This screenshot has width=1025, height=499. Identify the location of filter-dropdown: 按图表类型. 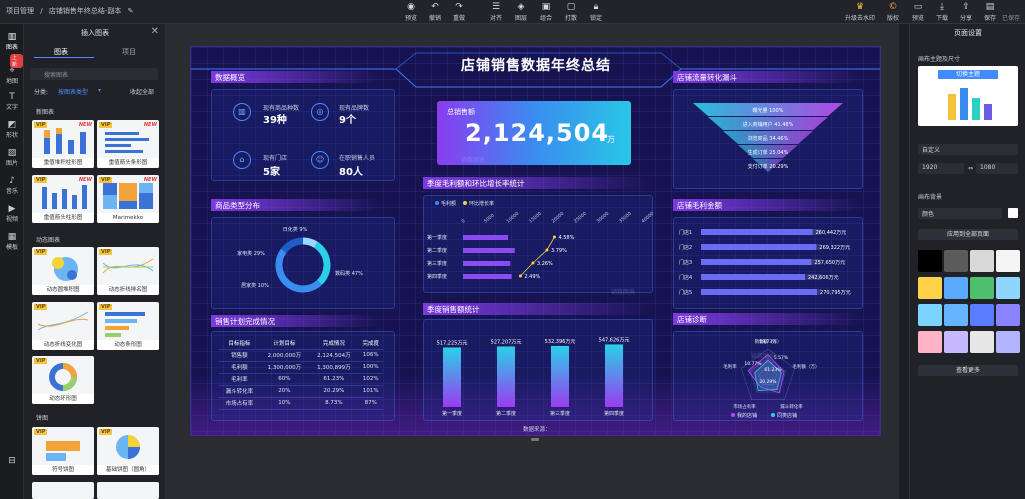
(73, 91).